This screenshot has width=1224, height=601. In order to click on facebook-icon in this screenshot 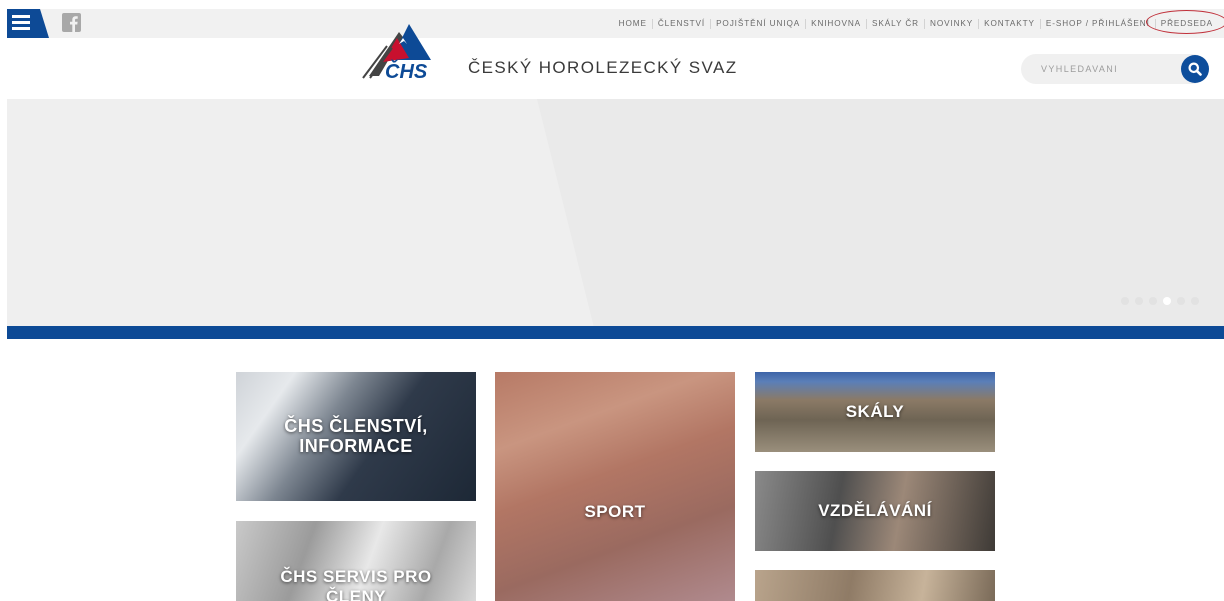, I will do `click(71, 22)`.